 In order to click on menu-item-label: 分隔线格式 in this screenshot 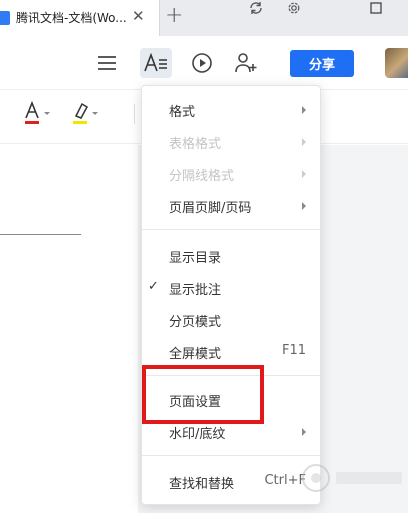, I will do `click(202, 176)`.